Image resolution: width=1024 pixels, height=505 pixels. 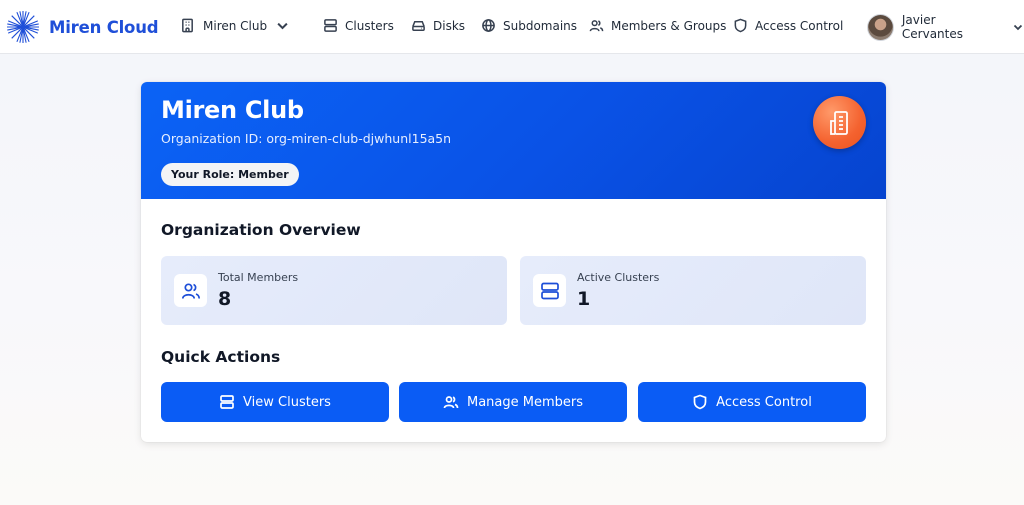 I want to click on disk-icon, so click(x=418, y=26).